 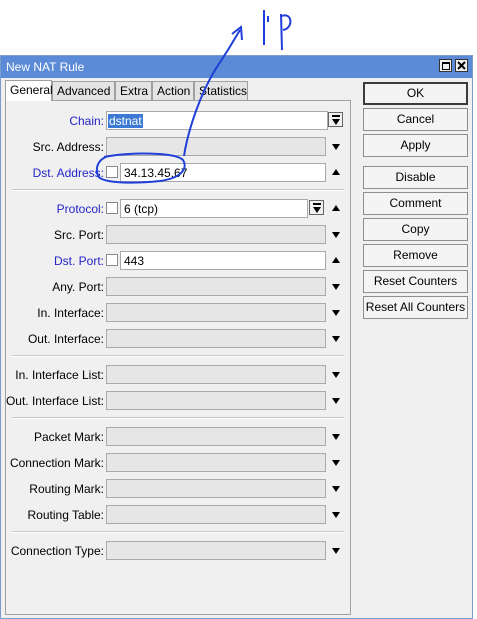 I want to click on chain-select: dstnat, so click(x=217, y=120).